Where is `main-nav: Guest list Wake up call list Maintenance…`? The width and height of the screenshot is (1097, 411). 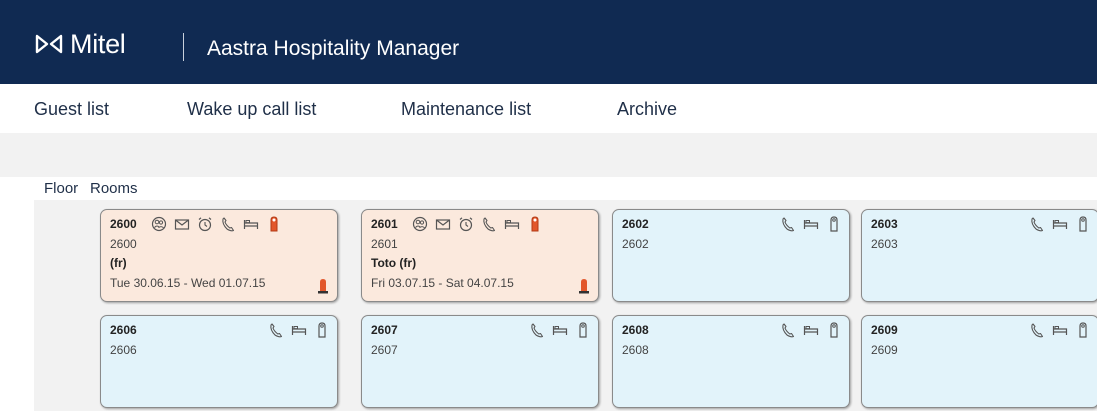
main-nav: Guest list Wake up call list Maintenance… is located at coordinates (548, 110).